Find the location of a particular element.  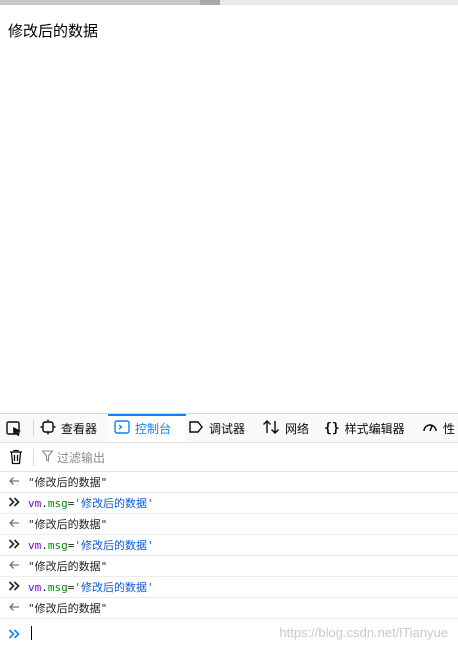

tab-label: 样式编辑器 is located at coordinates (374, 428).